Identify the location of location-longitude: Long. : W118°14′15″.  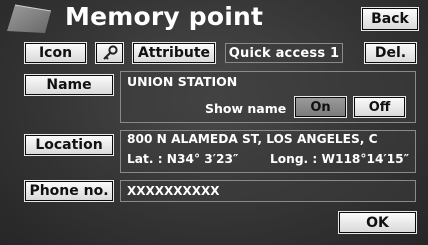
(340, 159).